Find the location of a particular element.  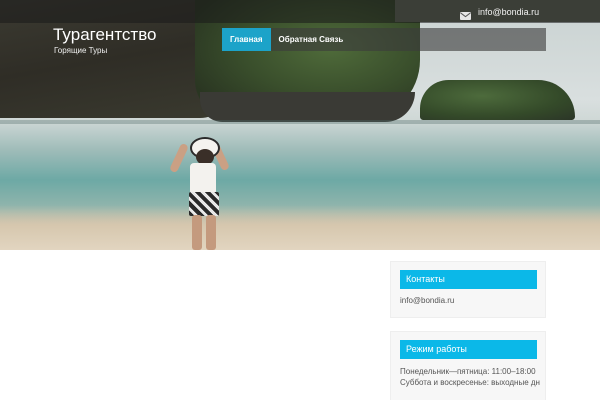

hours-widget-title: Режим работы is located at coordinates (468, 349).